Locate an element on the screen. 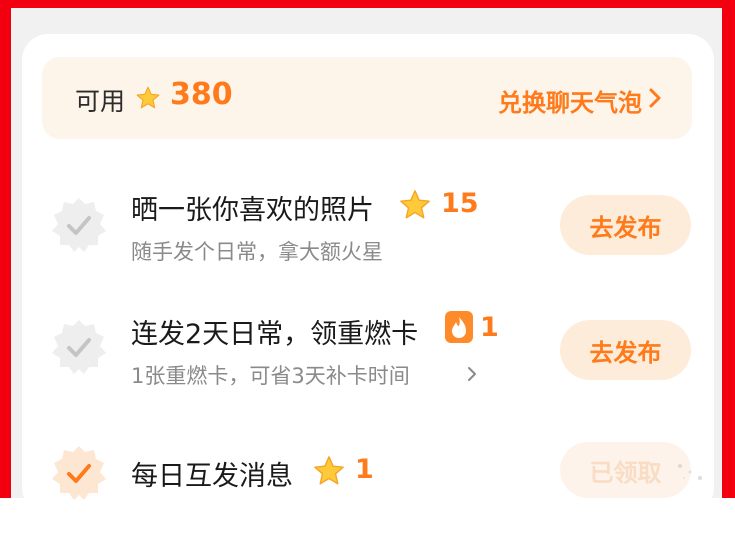 The width and height of the screenshot is (735, 542). task-subtitle: 1张重燃卡，可省3天补卡时间 is located at coordinates (270, 376).